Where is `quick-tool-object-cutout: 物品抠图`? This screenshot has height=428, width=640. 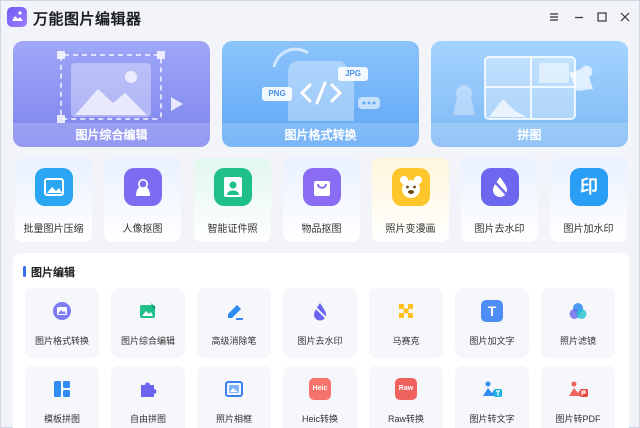 quick-tool-object-cutout: 物品抠图 is located at coordinates (321, 200).